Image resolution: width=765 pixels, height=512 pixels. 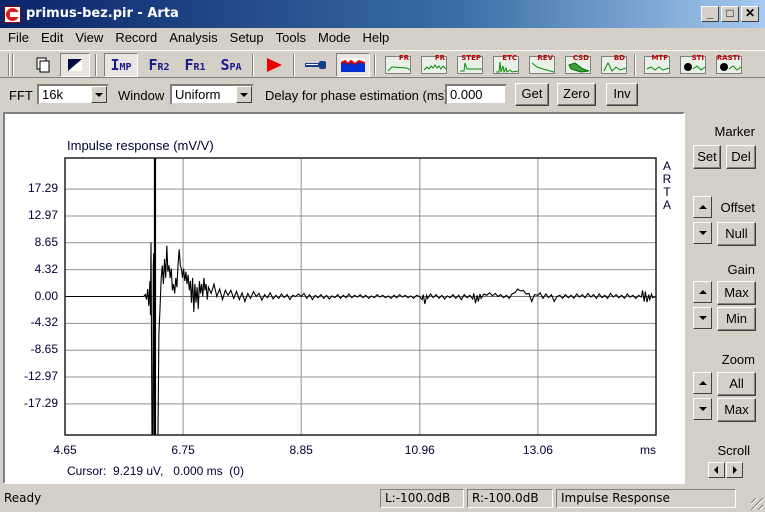 I want to click on scroll-right-button, so click(x=734, y=470).